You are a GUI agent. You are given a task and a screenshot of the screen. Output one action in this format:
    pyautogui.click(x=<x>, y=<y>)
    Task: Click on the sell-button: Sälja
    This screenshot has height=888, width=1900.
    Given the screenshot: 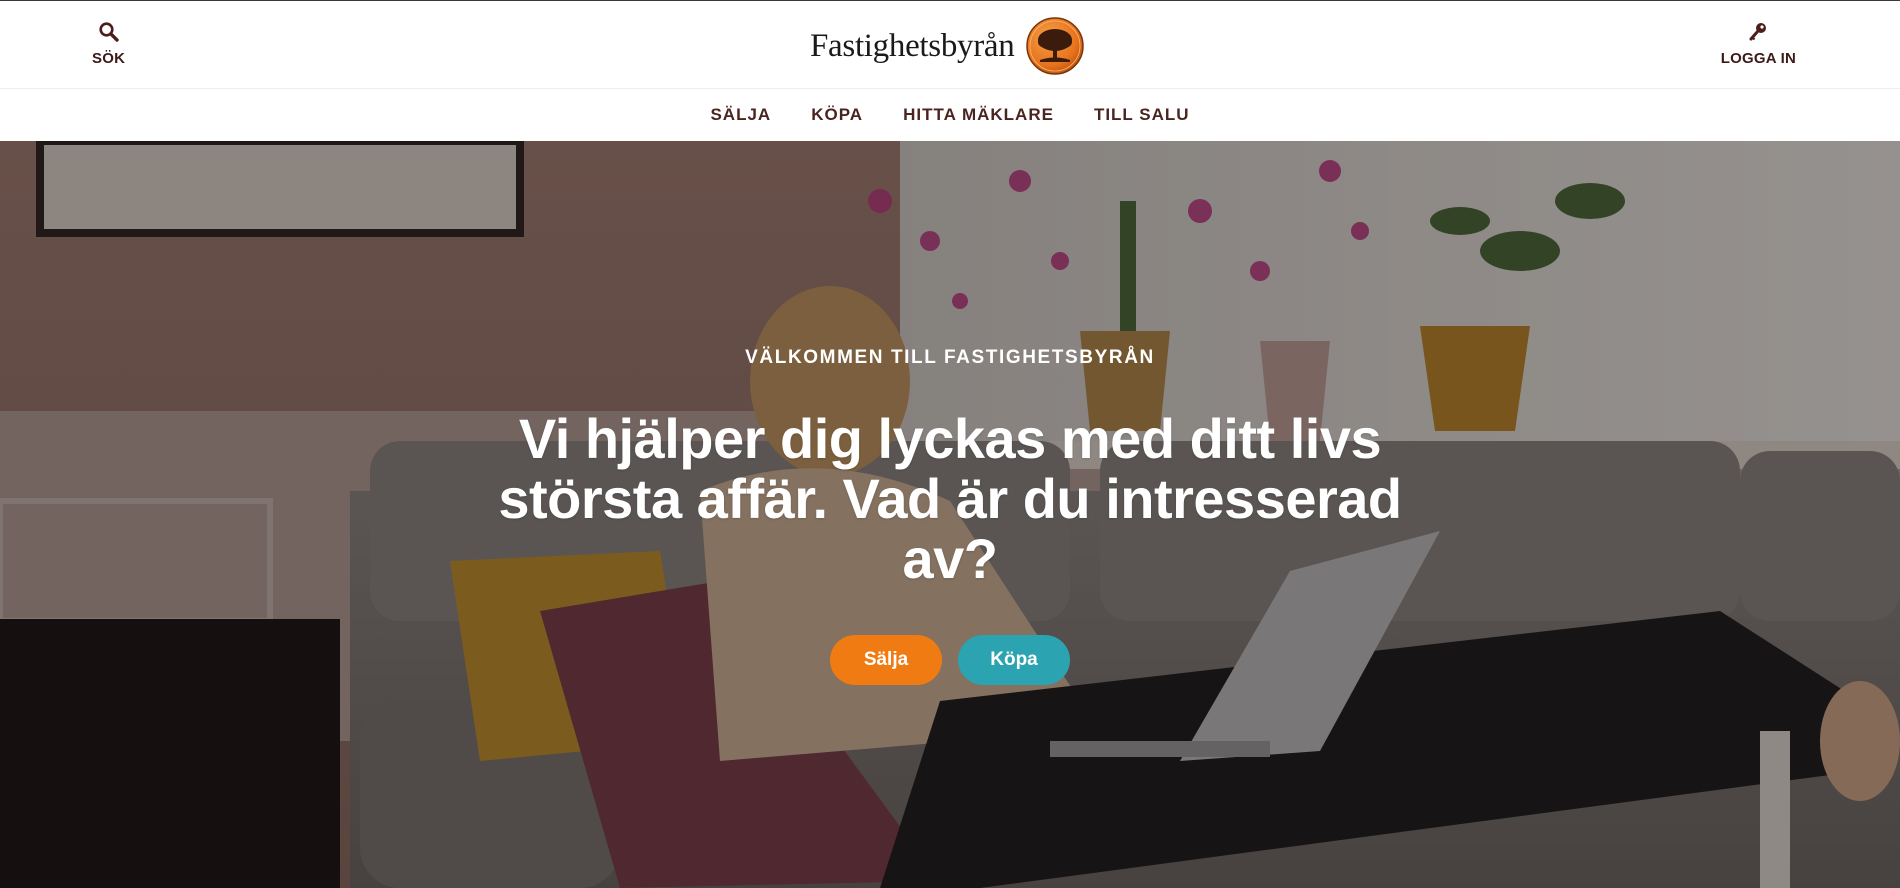 What is the action you would take?
    pyautogui.click(x=886, y=660)
    